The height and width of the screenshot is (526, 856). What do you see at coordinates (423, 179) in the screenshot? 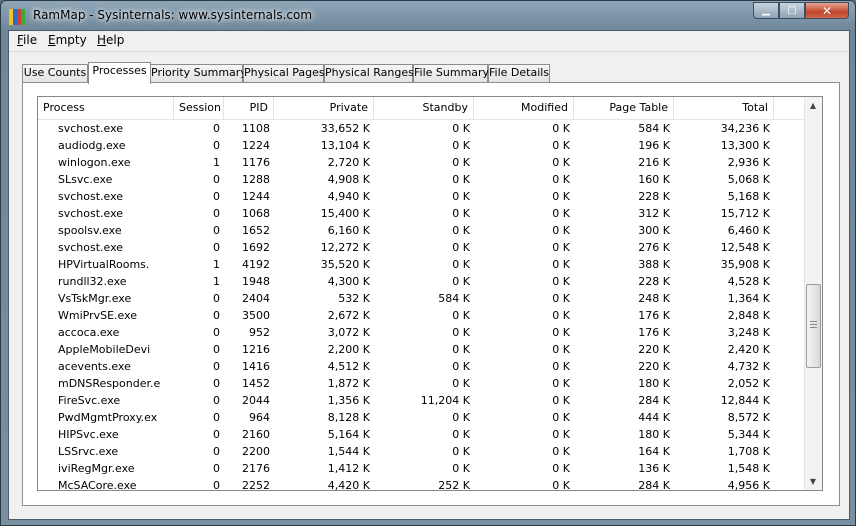
I see `table-row: SLsvc.exe 0 1288 4,908 K 0 K 0 K 160 K 5,068 K` at bounding box center [423, 179].